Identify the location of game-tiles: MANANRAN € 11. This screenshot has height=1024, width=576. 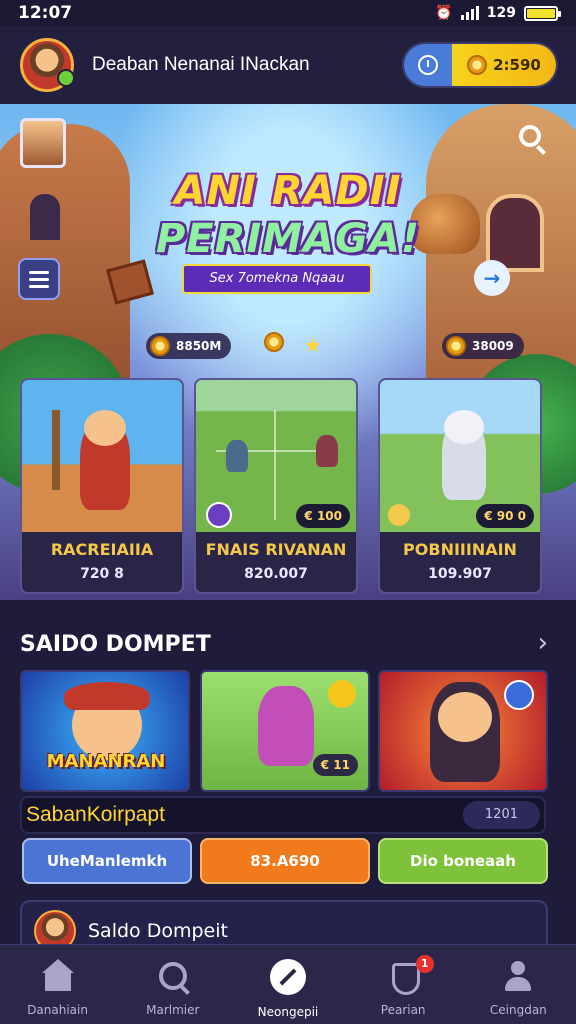
(288, 731).